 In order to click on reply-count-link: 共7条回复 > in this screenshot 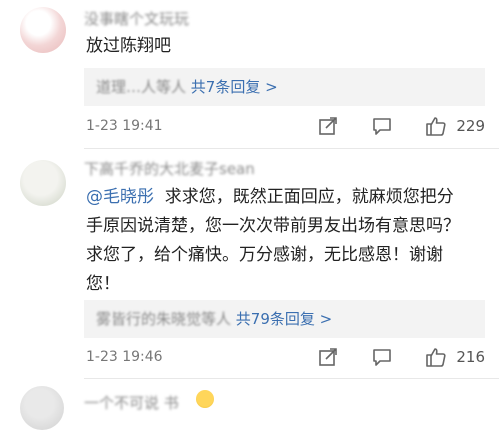, I will do `click(234, 87)`.